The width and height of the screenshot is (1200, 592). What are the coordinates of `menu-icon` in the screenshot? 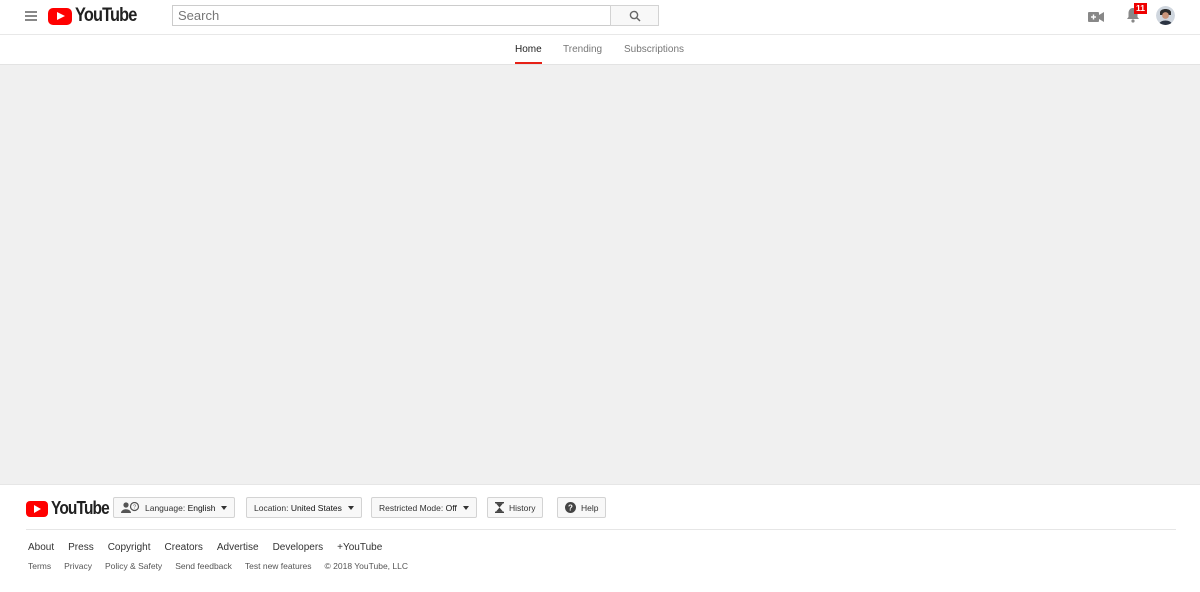 It's located at (31, 17).